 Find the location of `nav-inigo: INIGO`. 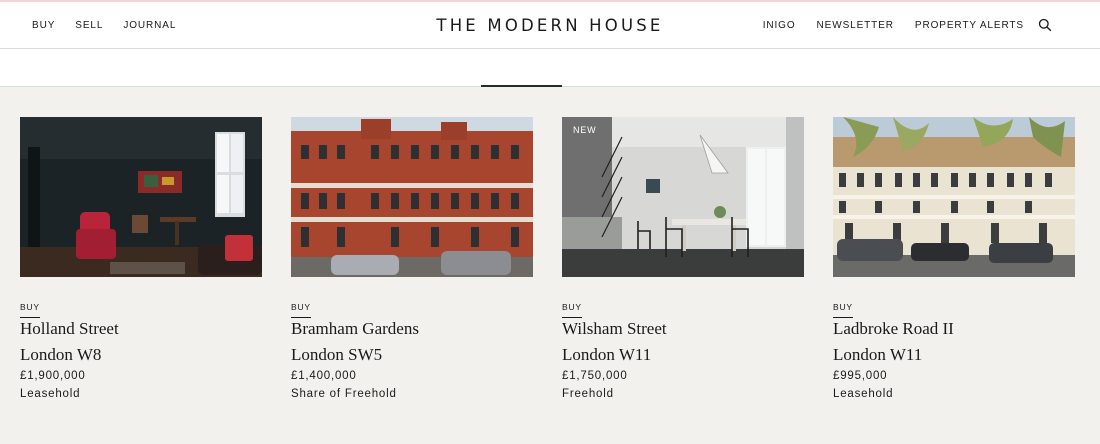

nav-inigo: INIGO is located at coordinates (779, 25).